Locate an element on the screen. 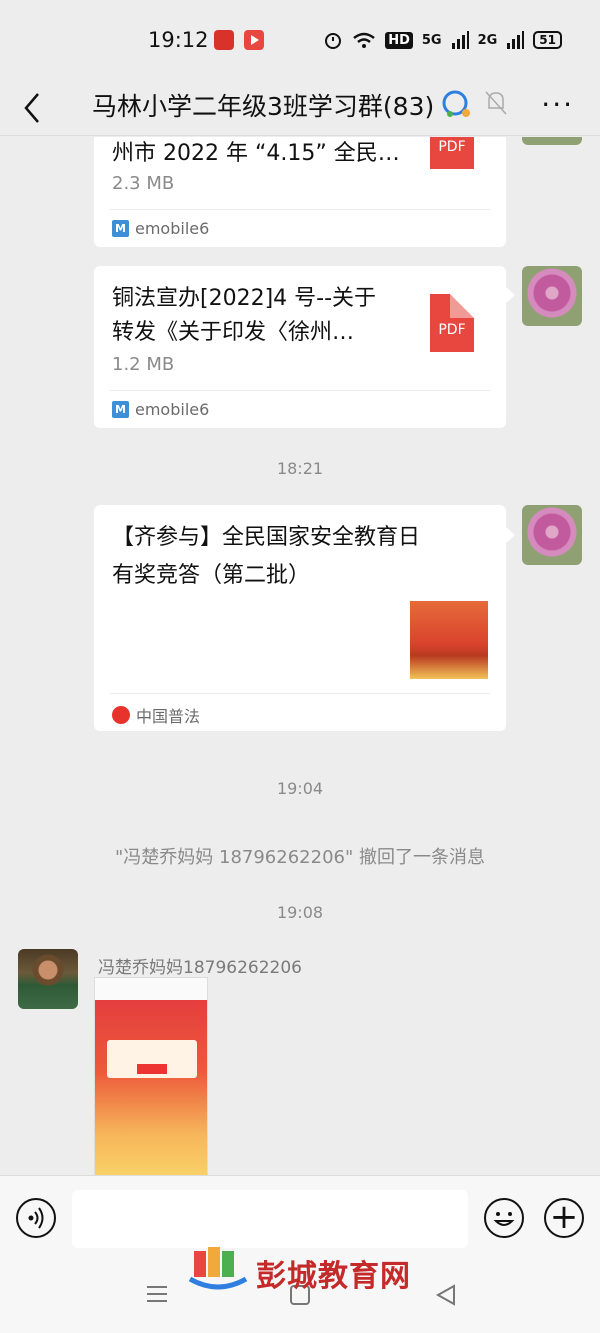 The height and width of the screenshot is (1333, 600). image-content-button is located at coordinates (152, 1069).